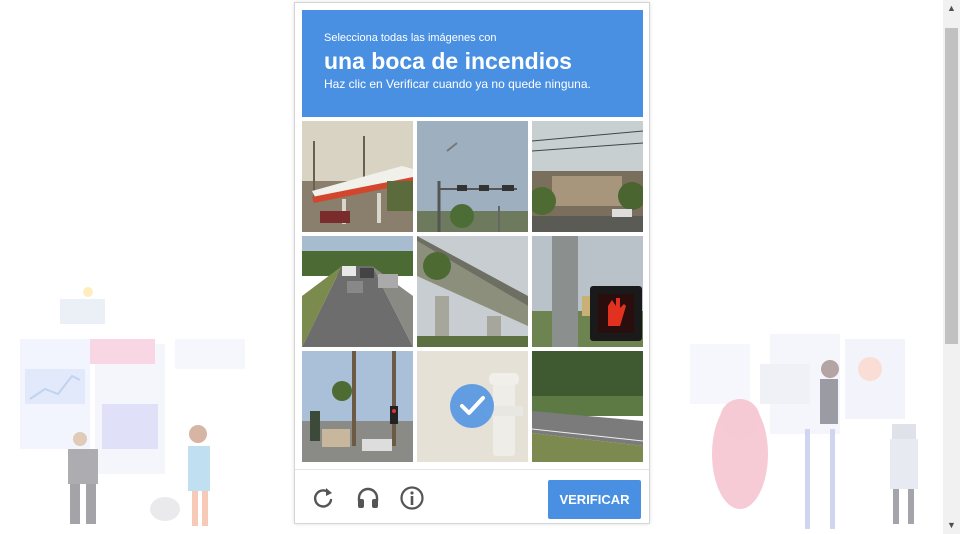  What do you see at coordinates (368, 498) in the screenshot?
I see `headphones-icon` at bounding box center [368, 498].